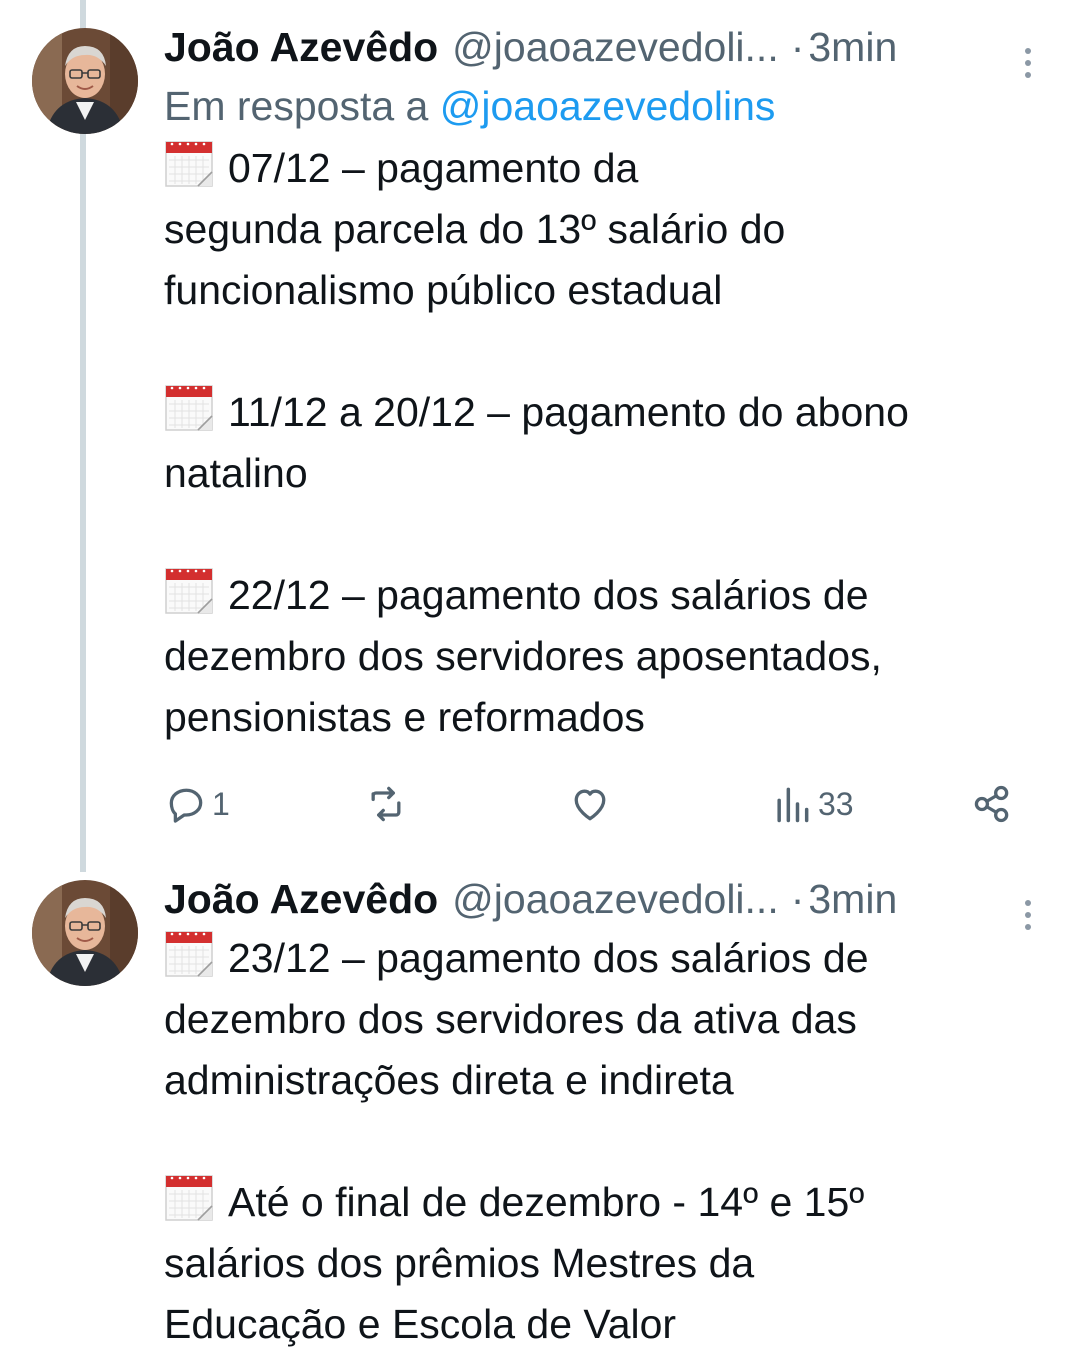  I want to click on reply-button: 1, so click(197, 804).